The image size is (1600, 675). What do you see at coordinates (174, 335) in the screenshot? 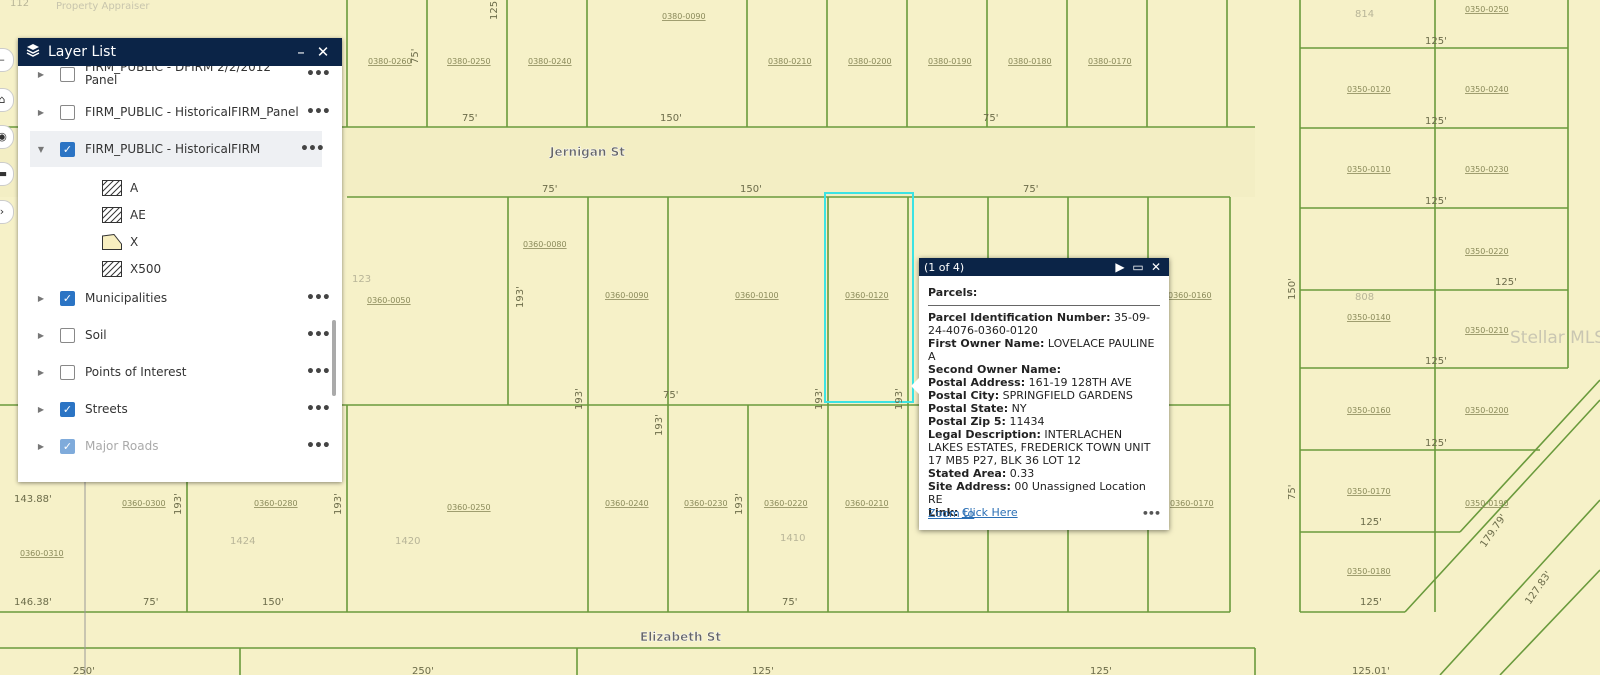
I see `layer-row: ▶ Soil •••` at bounding box center [174, 335].